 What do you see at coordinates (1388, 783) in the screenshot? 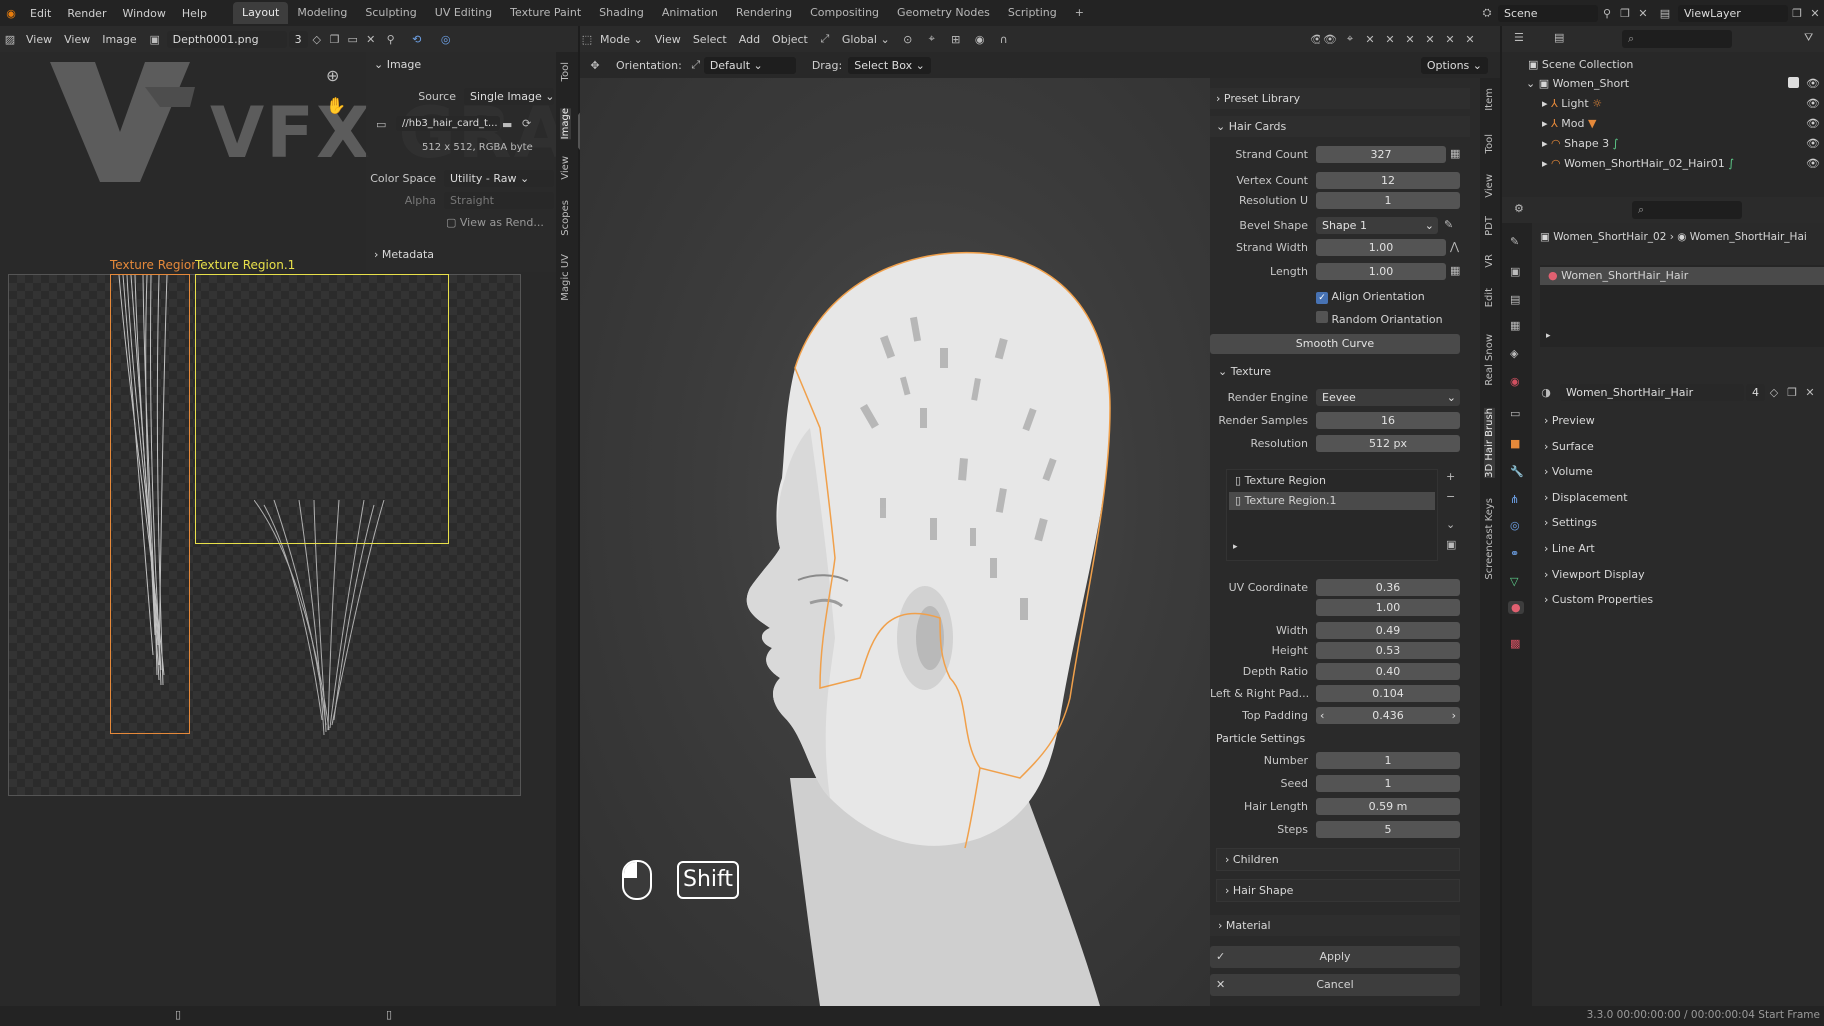
I see `seed-field: 1` at bounding box center [1388, 783].